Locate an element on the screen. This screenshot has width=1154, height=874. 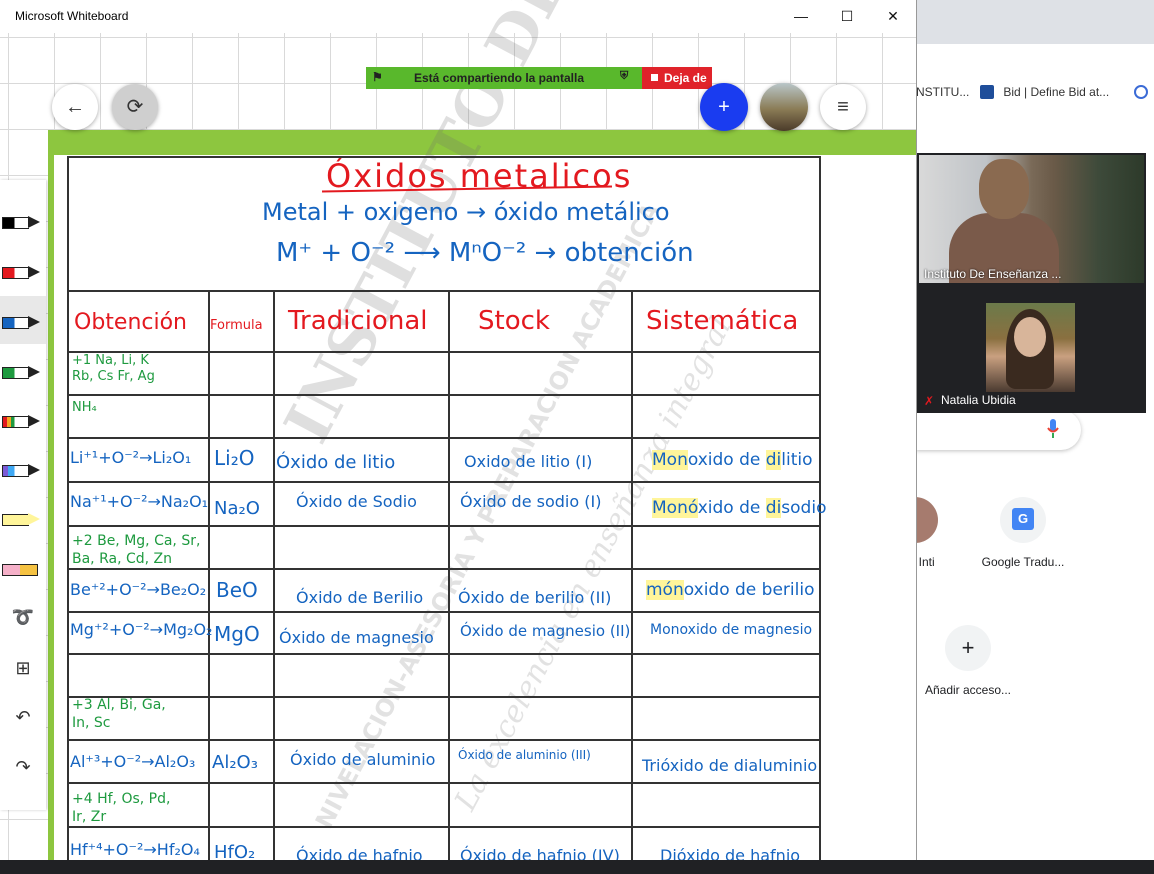
chrome-tab-strip is located at coordinates (1035, 22).